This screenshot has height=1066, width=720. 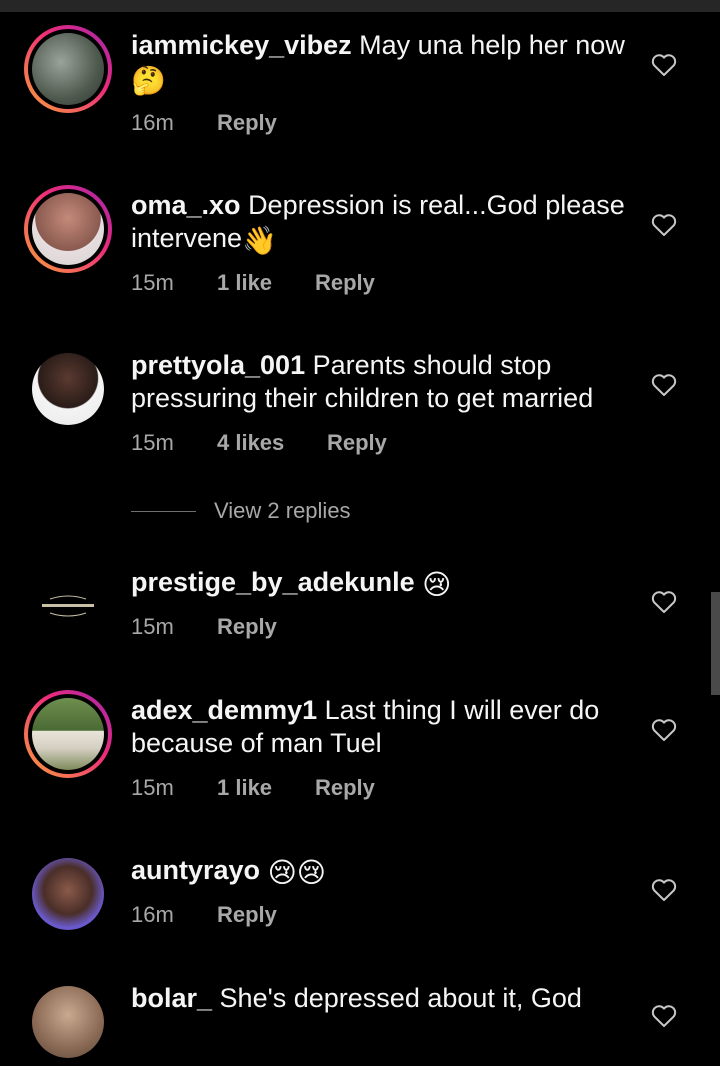 I want to click on view-replies-button: View 2 replies, so click(x=241, y=511).